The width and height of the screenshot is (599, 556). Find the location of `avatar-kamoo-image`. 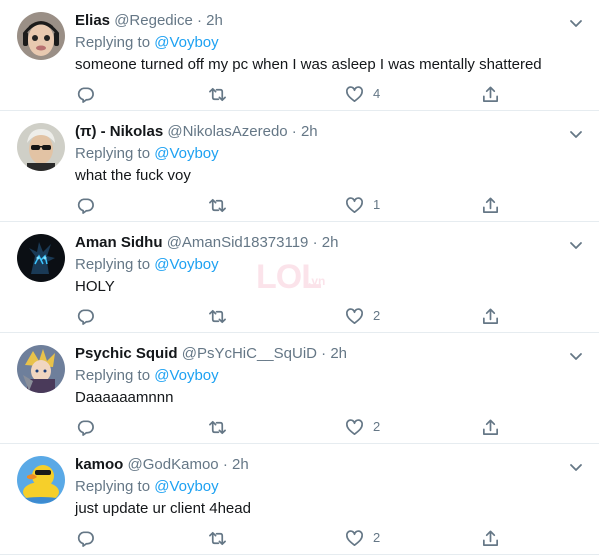

avatar-kamoo-image is located at coordinates (41, 480).